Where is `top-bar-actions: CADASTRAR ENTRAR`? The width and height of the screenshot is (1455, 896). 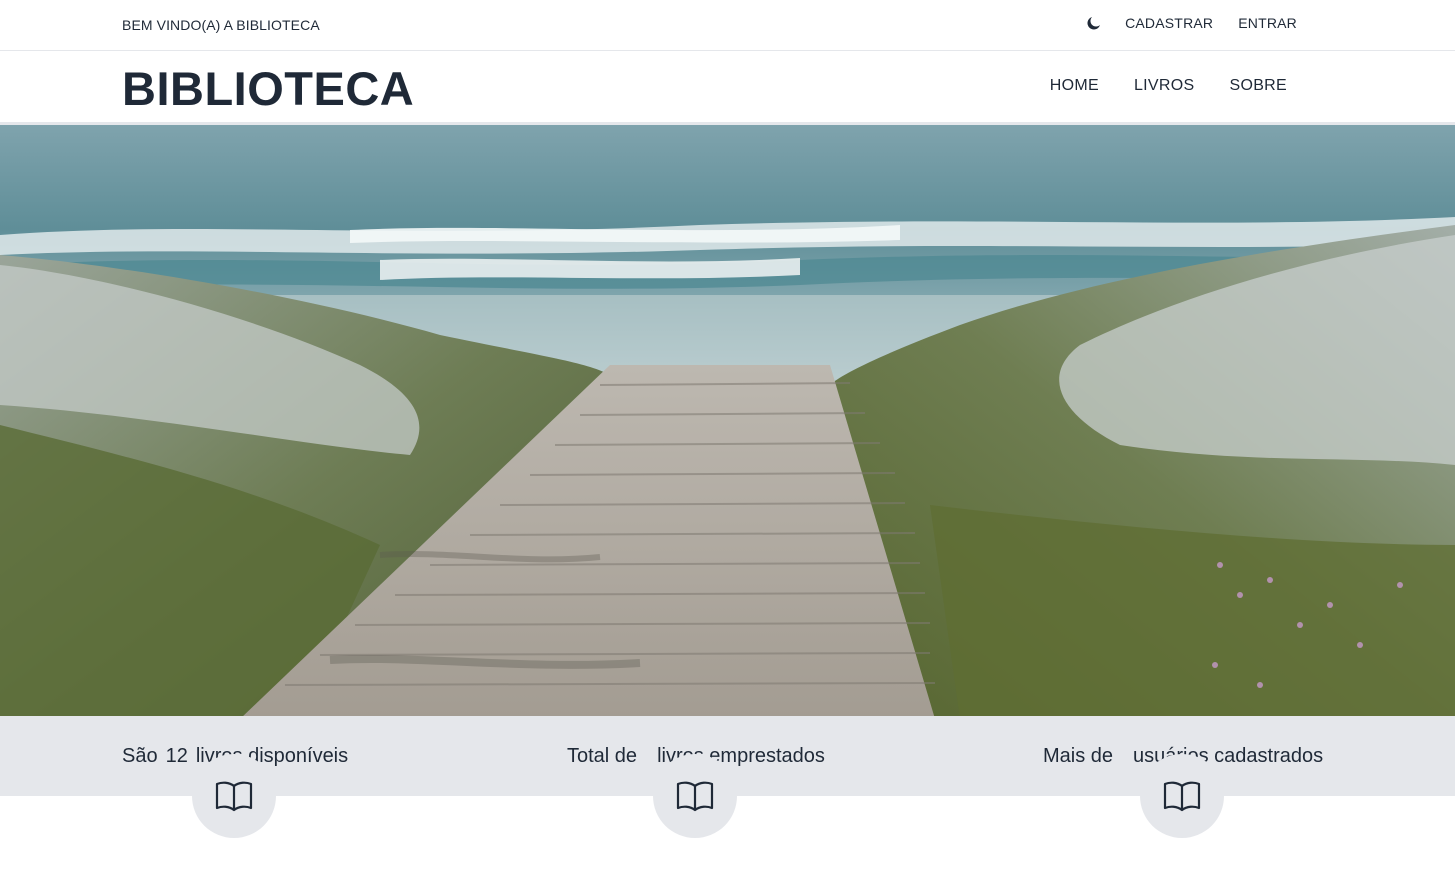 top-bar-actions: CADASTRAR ENTRAR is located at coordinates (1191, 23).